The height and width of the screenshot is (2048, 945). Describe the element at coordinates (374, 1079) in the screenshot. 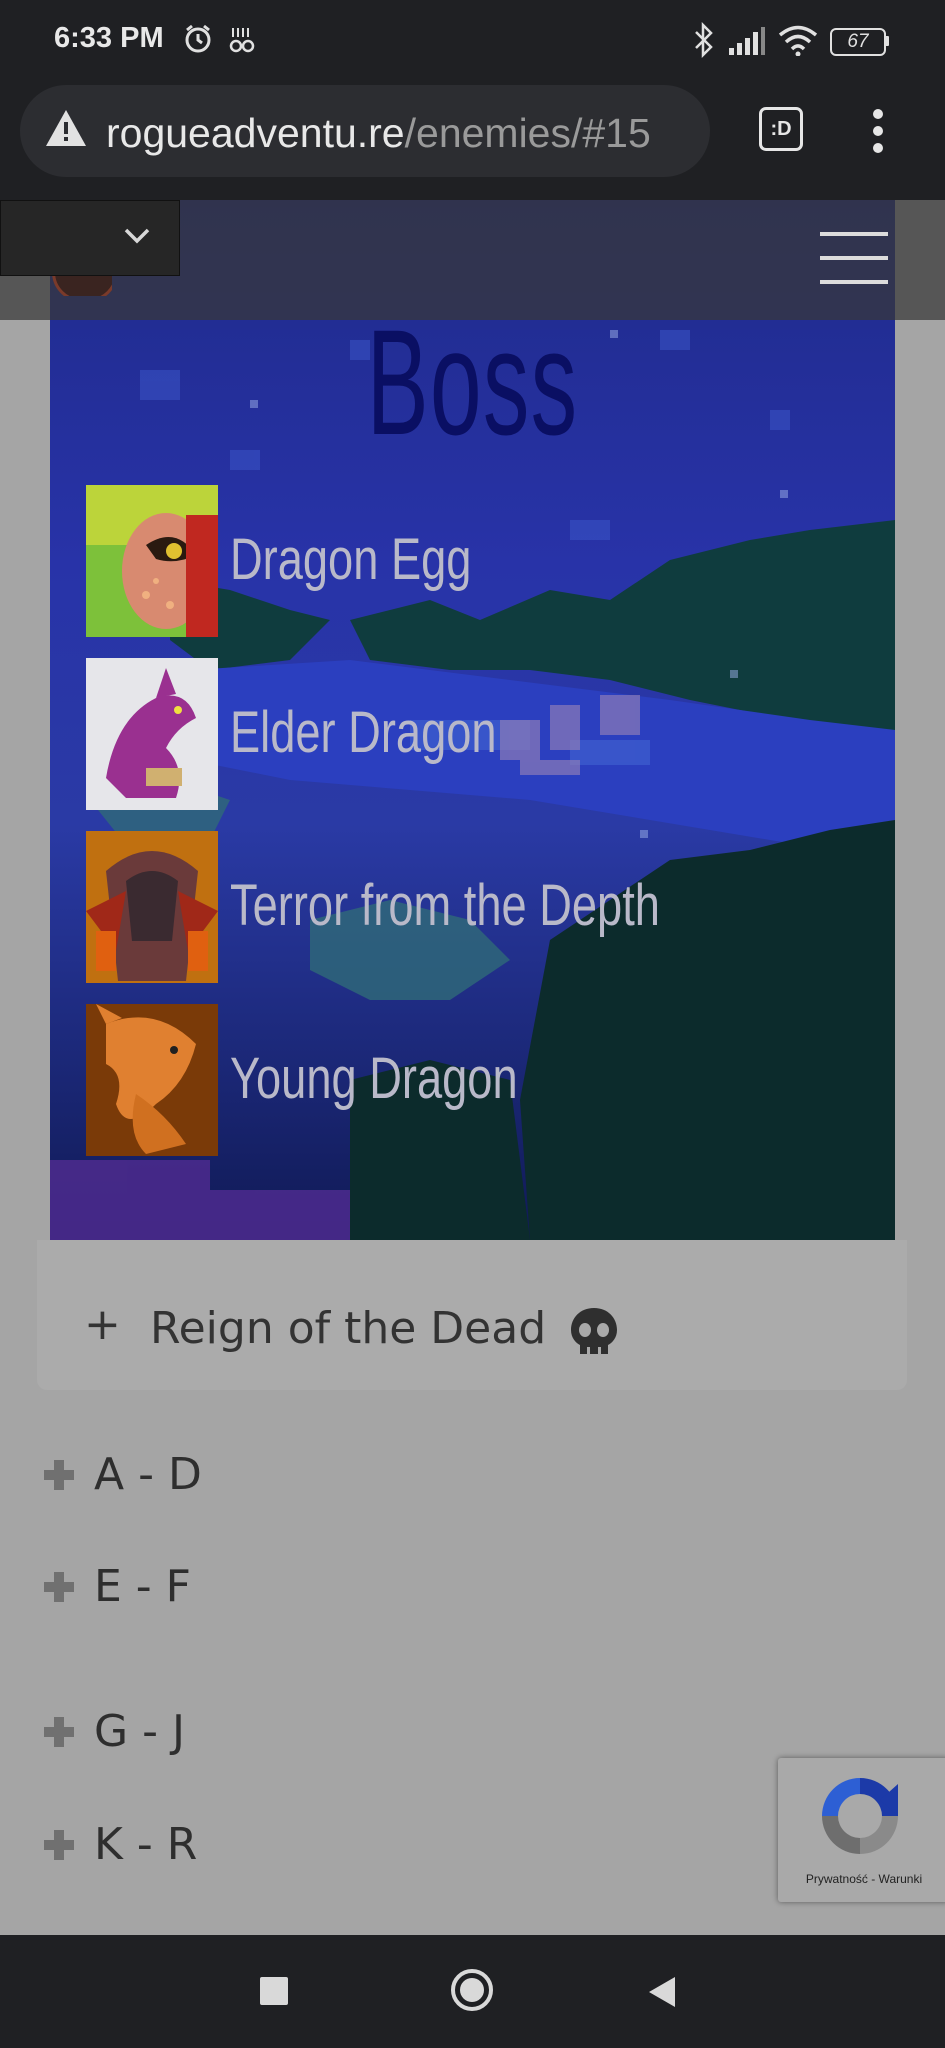

I see `enemy-name: Young Dragon` at that location.